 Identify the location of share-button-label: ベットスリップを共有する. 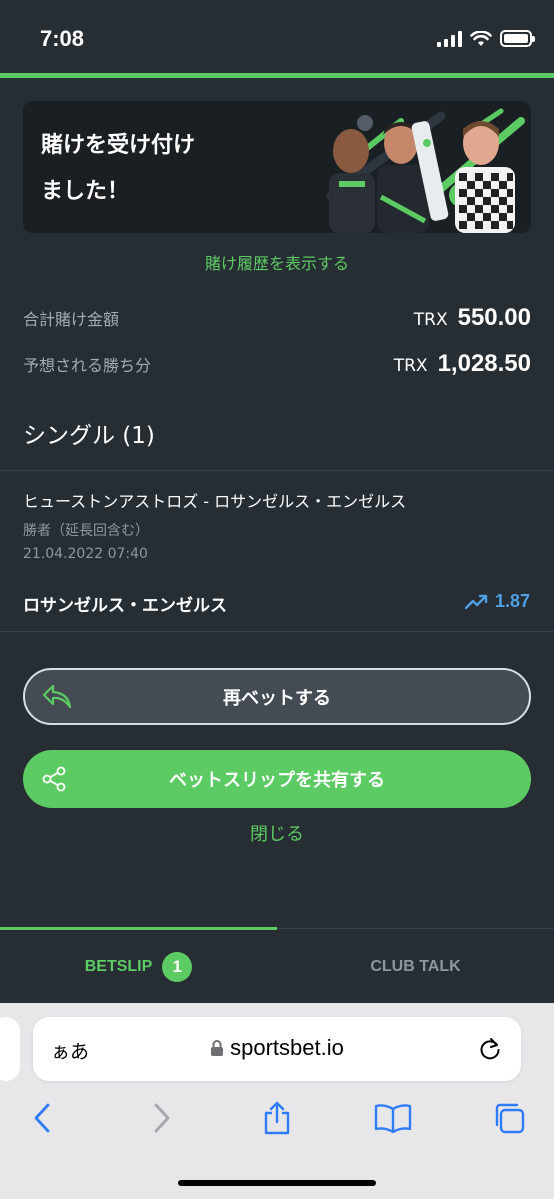
(277, 780).